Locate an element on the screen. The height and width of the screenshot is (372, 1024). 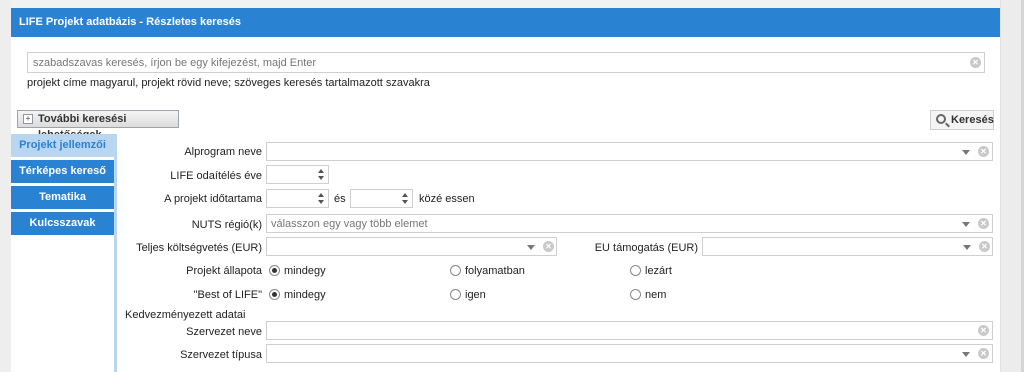
subprogram-select: ✕ is located at coordinates (629, 151).